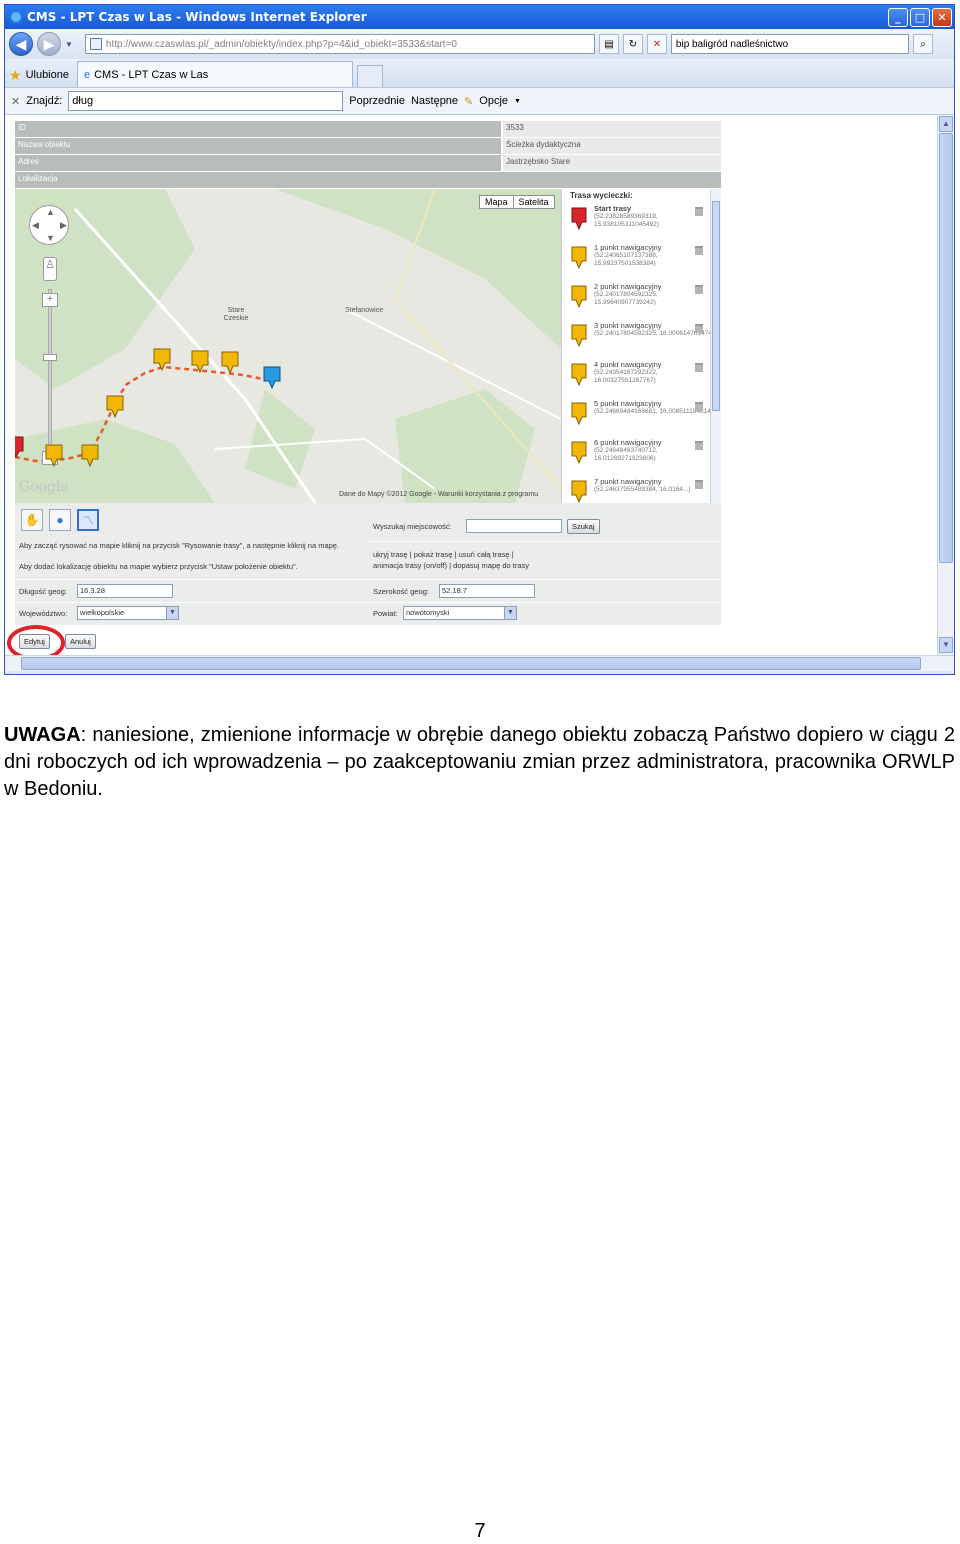 This screenshot has height=1544, width=960. I want to click on find-input, so click(206, 101).